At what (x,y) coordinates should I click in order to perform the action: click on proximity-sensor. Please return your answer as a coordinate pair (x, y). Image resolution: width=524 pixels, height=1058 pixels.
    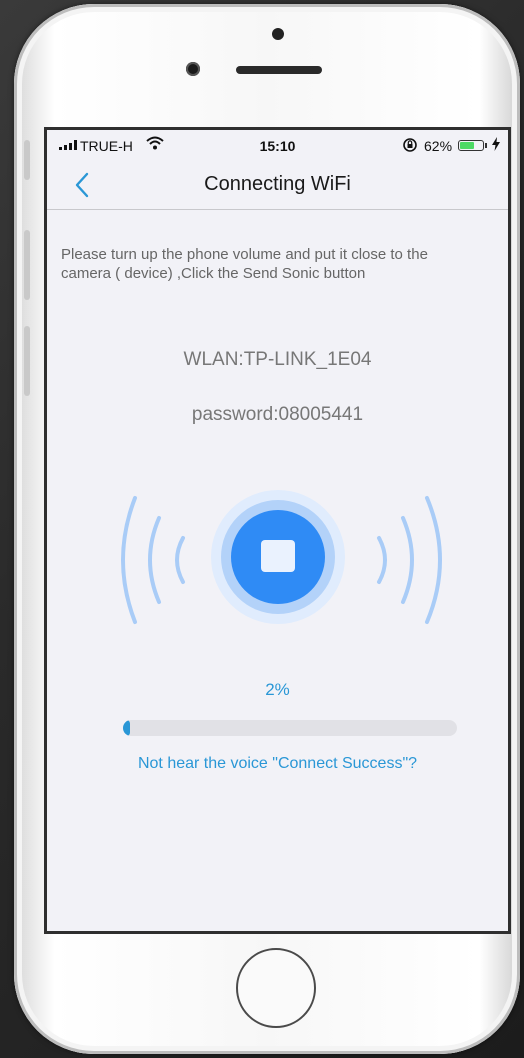
    Looking at the image, I should click on (278, 34).